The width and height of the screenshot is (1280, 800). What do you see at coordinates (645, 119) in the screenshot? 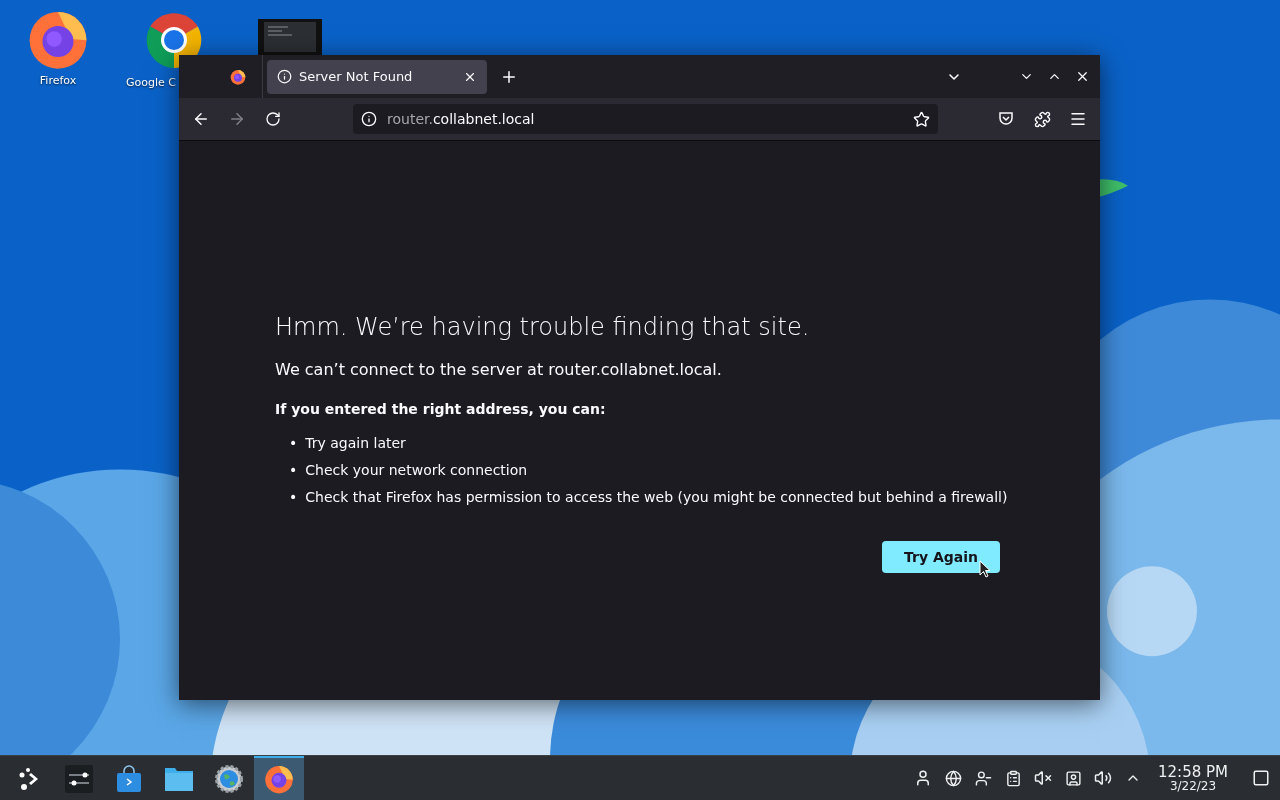
I see `address-bar: router.collabnet.local` at bounding box center [645, 119].